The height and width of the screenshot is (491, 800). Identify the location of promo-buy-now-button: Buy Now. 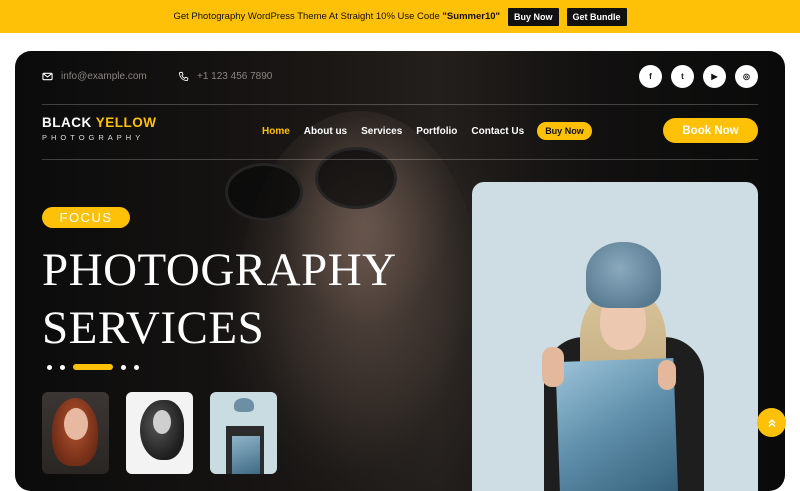
(533, 16).